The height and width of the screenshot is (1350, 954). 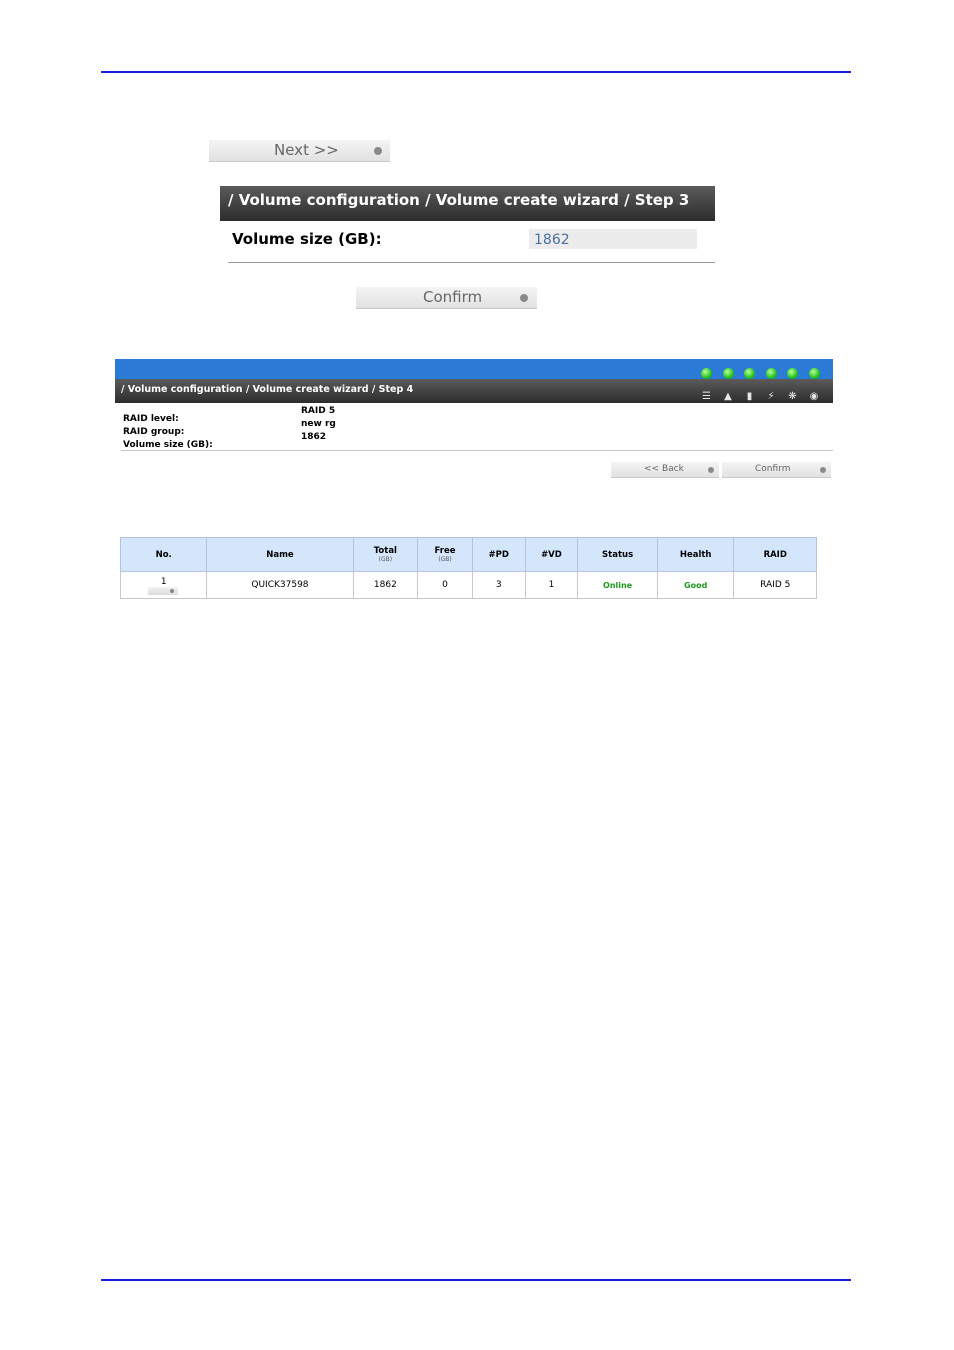 I want to click on status-icon-row: ☰ ▲ ▮ ⚡ ❋ ◉, so click(x=765, y=393).